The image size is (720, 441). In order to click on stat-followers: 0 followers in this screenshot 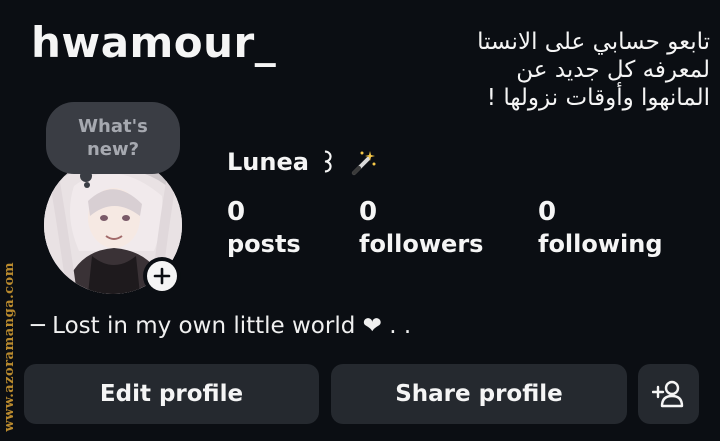, I will do `click(421, 227)`.